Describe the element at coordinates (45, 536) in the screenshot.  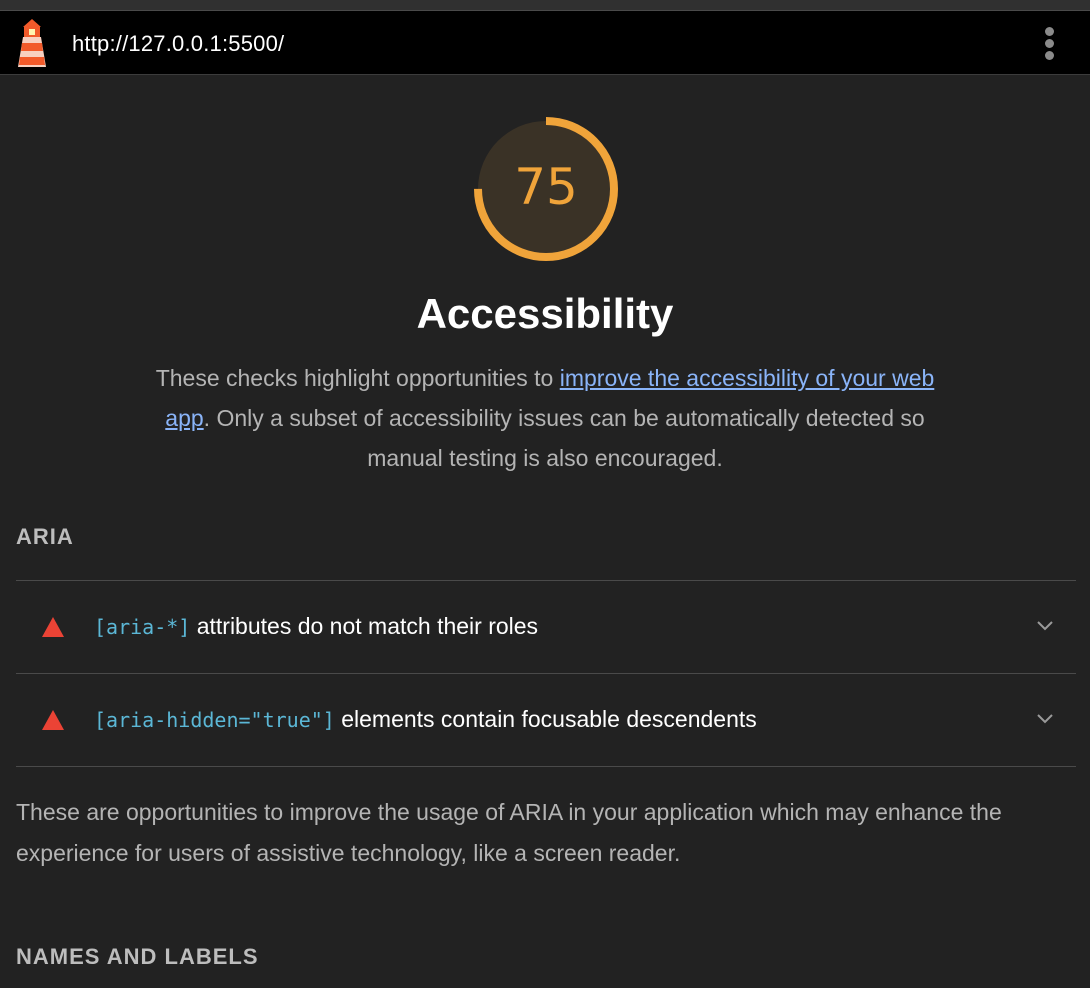
I see `group-title-aria: ARIA` at that location.